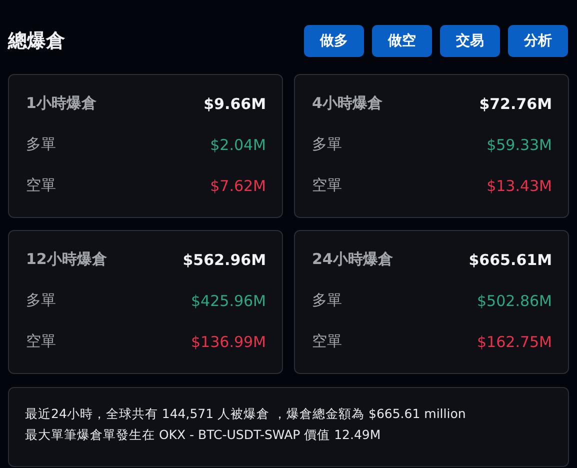 This screenshot has height=468, width=577. What do you see at coordinates (203, 435) in the screenshot?
I see `summary-text: 最大單筆爆倉單發生在 OKX - BTC-USDT-SWAP 價值 12.49M` at bounding box center [203, 435].